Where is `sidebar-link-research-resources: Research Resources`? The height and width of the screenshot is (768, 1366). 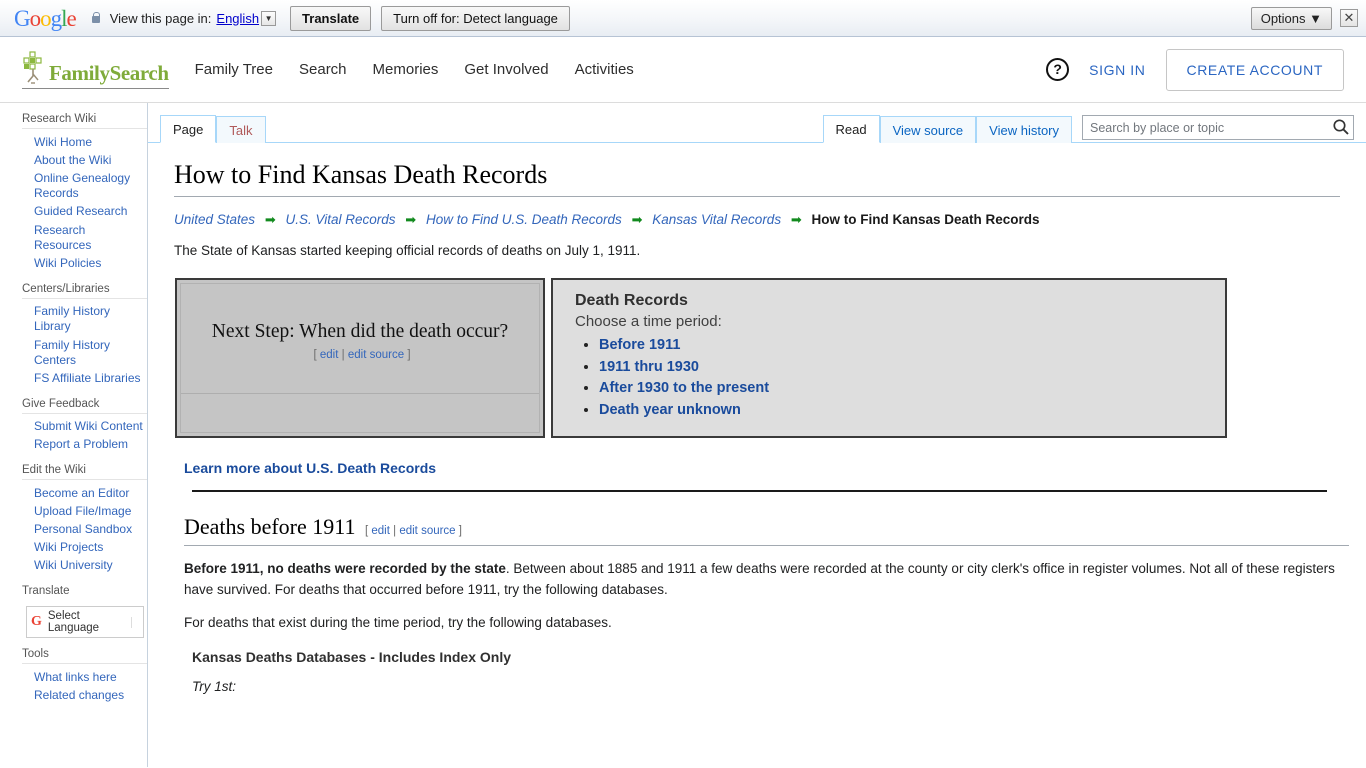 sidebar-link-research-resources: Research Resources is located at coordinates (84, 237).